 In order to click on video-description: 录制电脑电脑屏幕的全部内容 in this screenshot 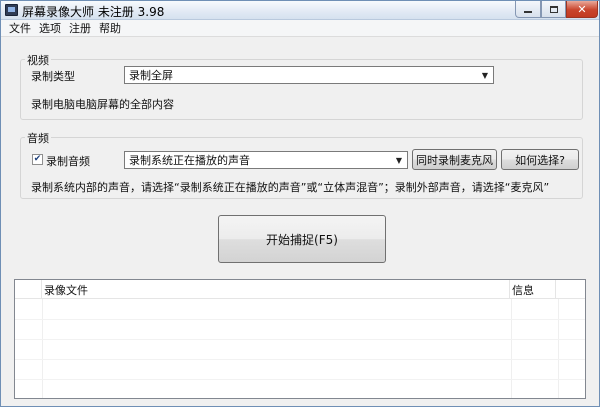, I will do `click(102, 104)`.